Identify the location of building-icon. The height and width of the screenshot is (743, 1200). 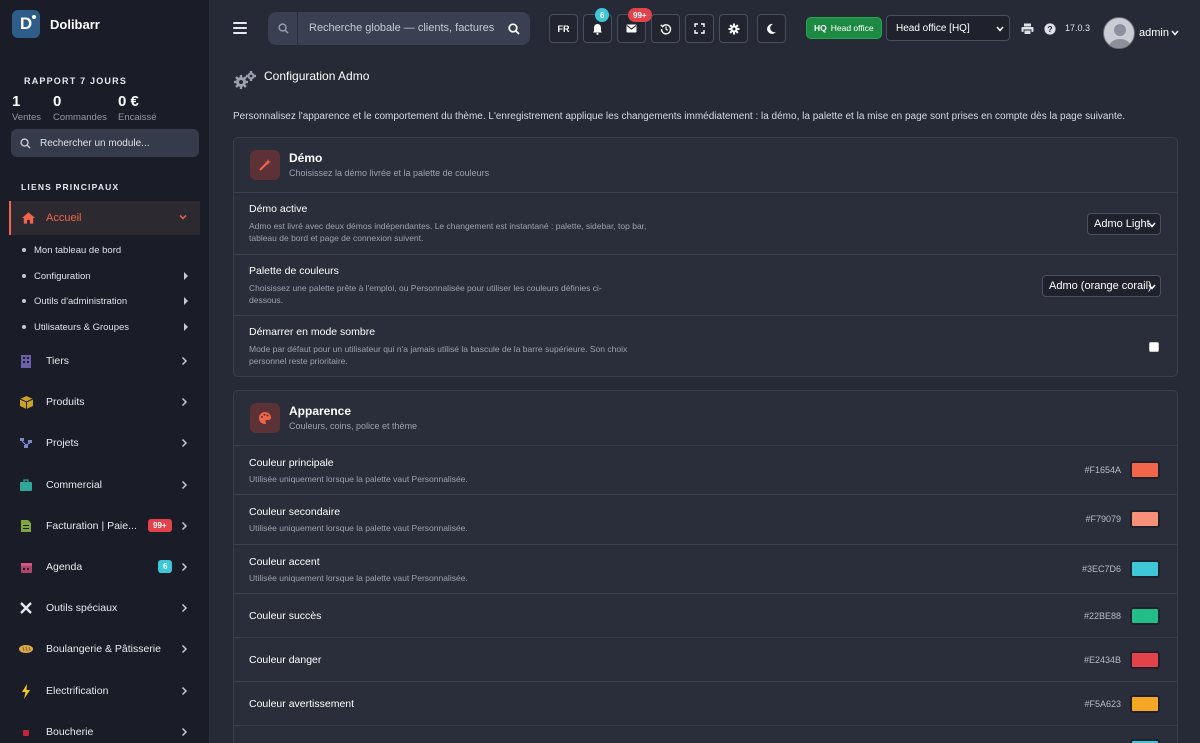
(26, 361).